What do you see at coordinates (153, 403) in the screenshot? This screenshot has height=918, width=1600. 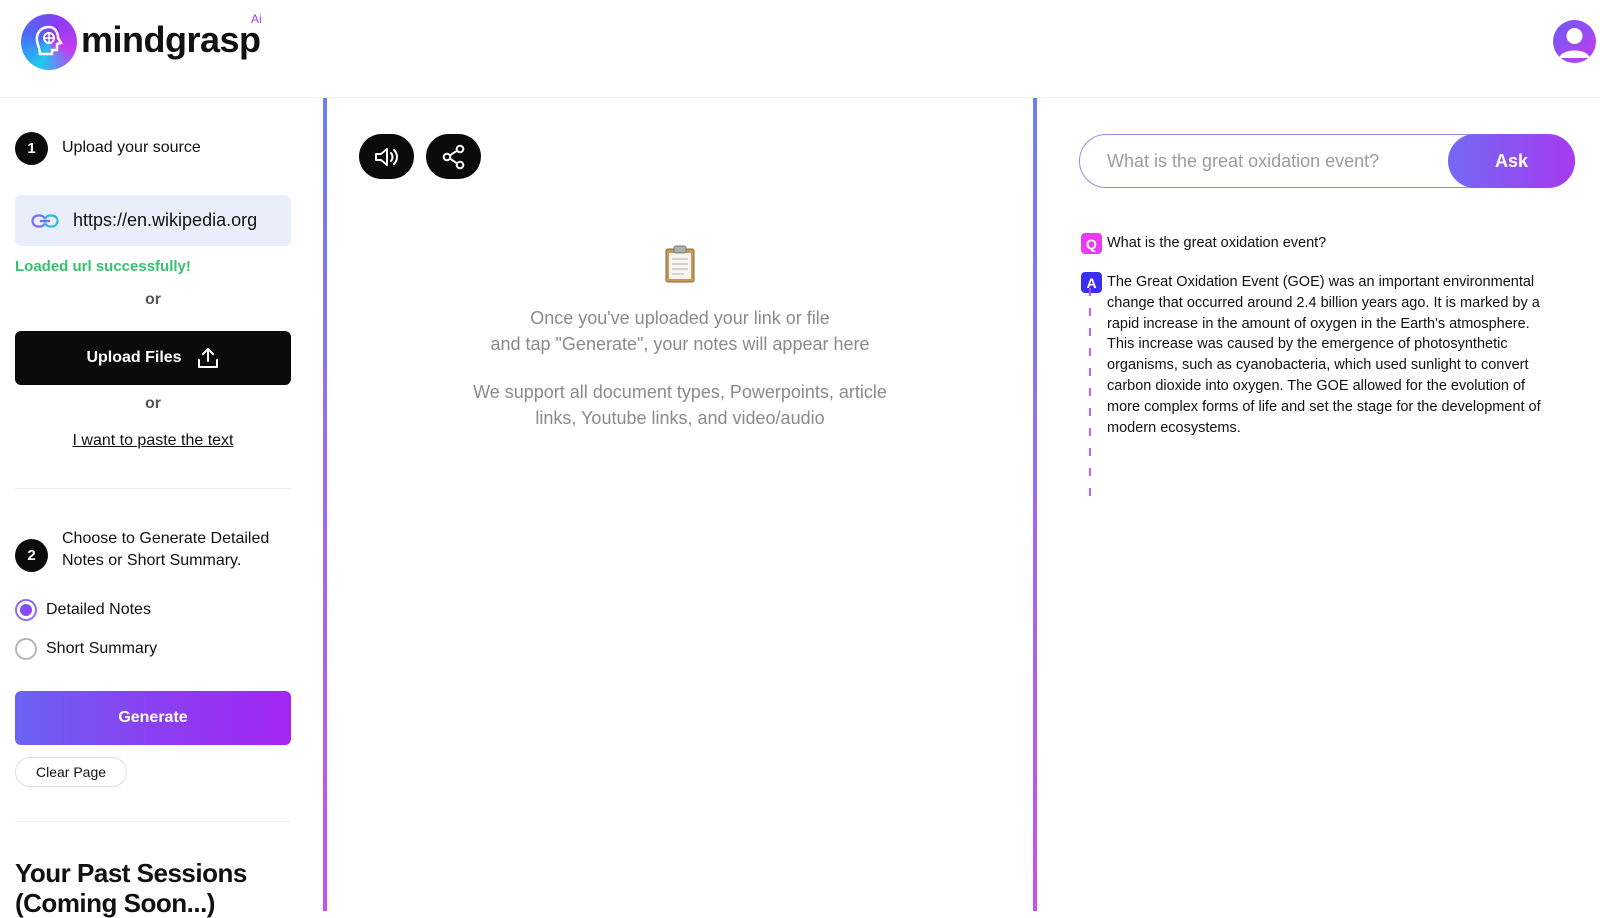 I see `or-separator-2: or` at bounding box center [153, 403].